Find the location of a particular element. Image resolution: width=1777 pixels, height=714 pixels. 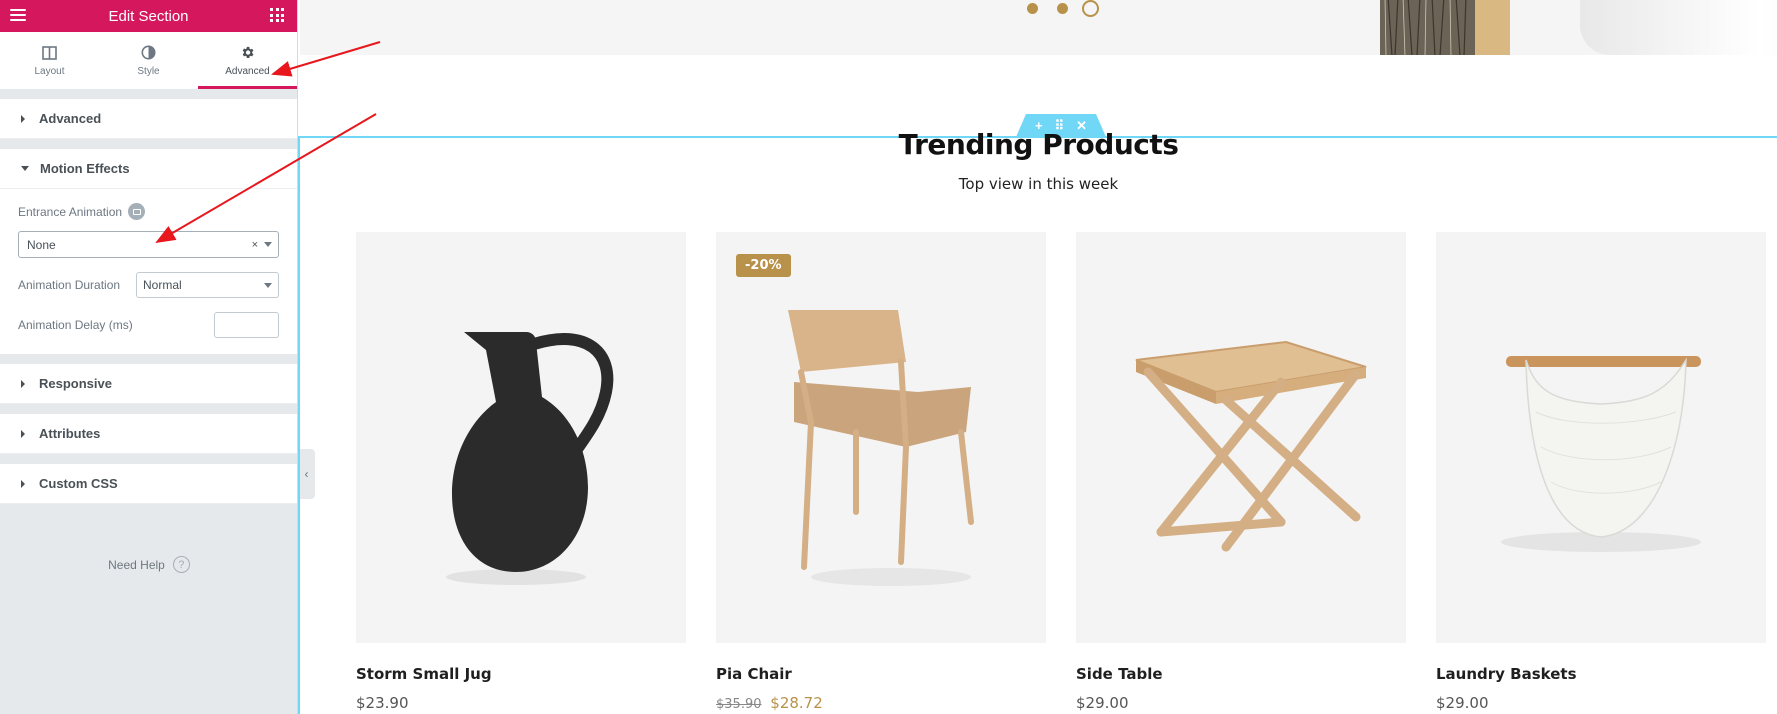

animation-delay-input is located at coordinates (246, 325).